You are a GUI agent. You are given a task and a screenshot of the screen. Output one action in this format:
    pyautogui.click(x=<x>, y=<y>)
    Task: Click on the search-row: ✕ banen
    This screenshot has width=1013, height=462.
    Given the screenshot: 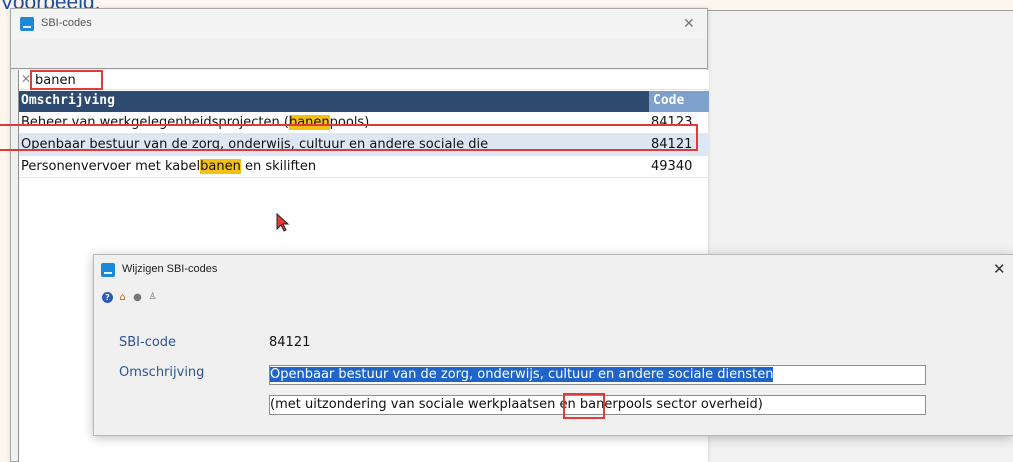 What is the action you would take?
    pyautogui.click(x=364, y=80)
    